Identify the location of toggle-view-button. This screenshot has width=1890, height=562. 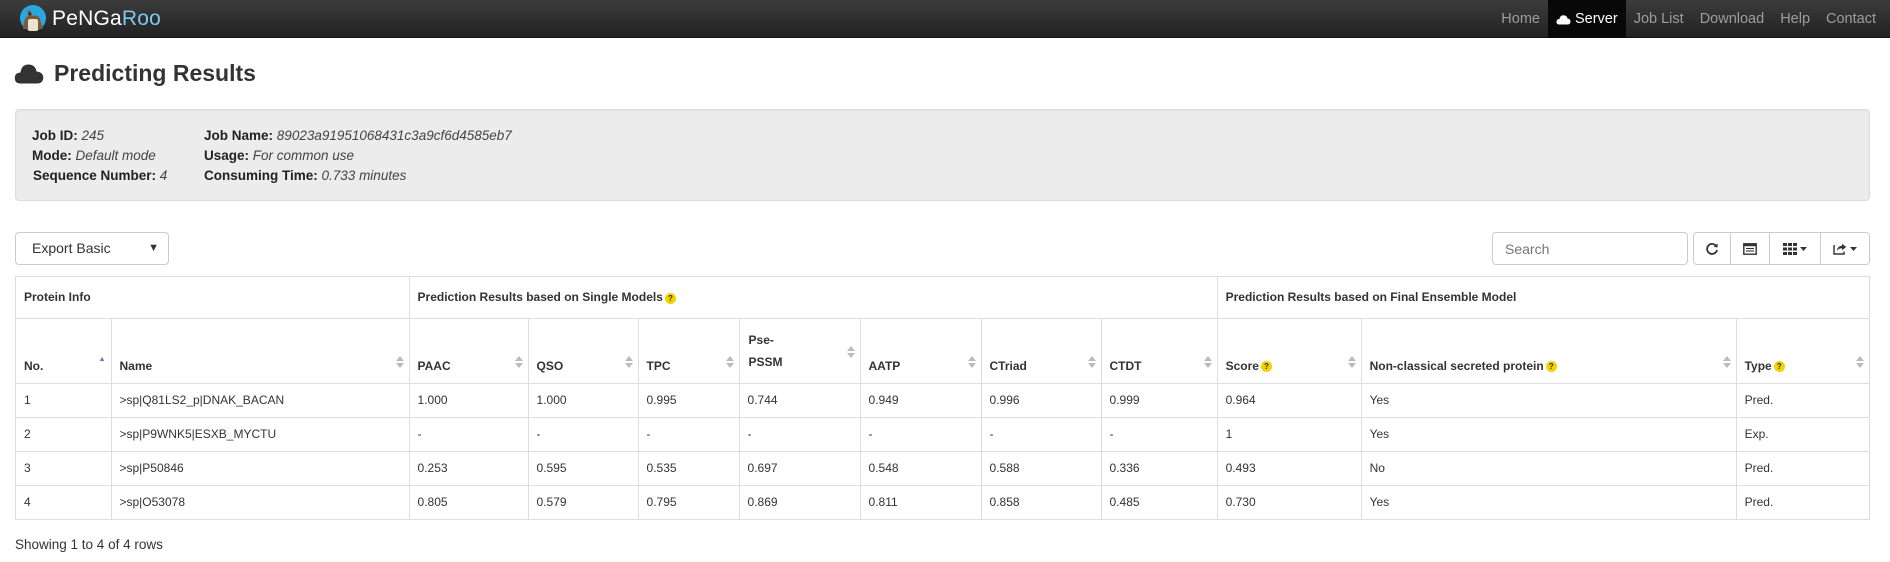
(1750, 248).